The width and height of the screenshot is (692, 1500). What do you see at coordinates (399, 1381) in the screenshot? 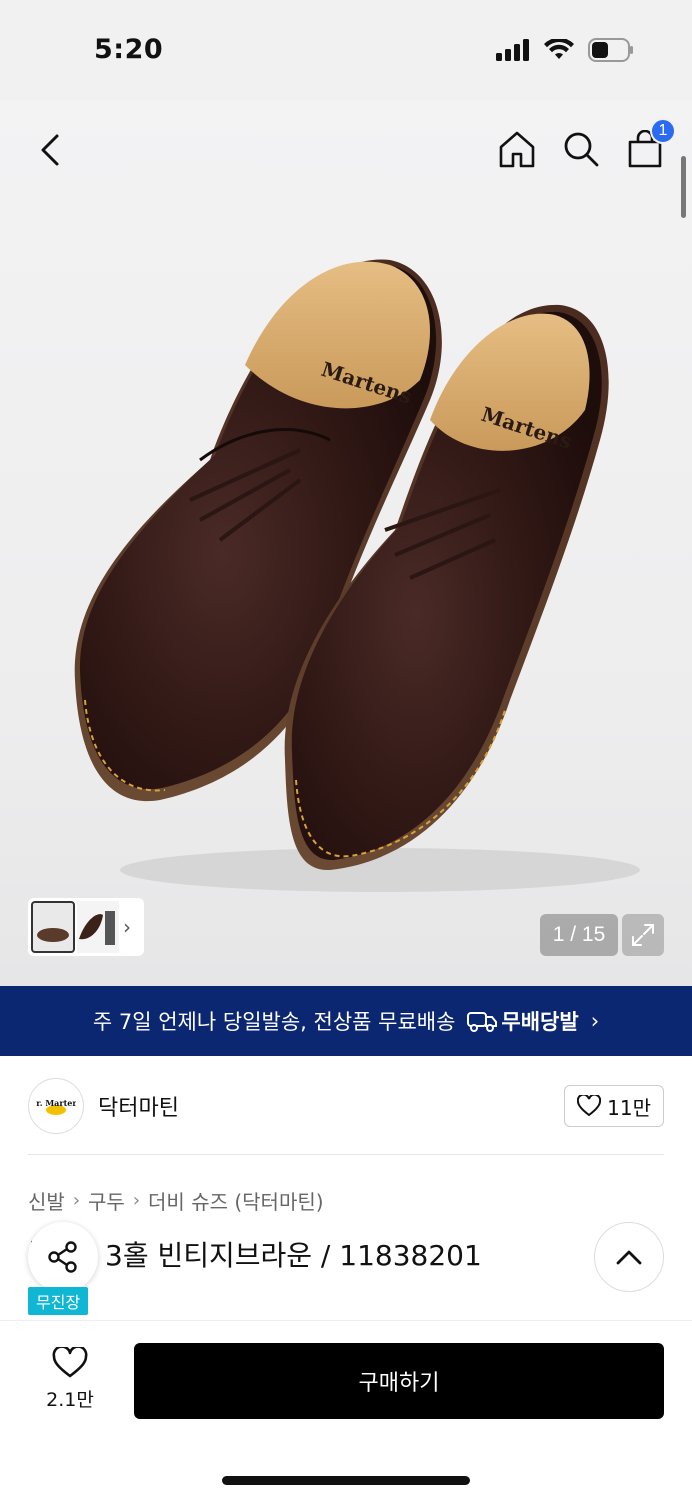
I see `buy-button: 구매하기` at bounding box center [399, 1381].